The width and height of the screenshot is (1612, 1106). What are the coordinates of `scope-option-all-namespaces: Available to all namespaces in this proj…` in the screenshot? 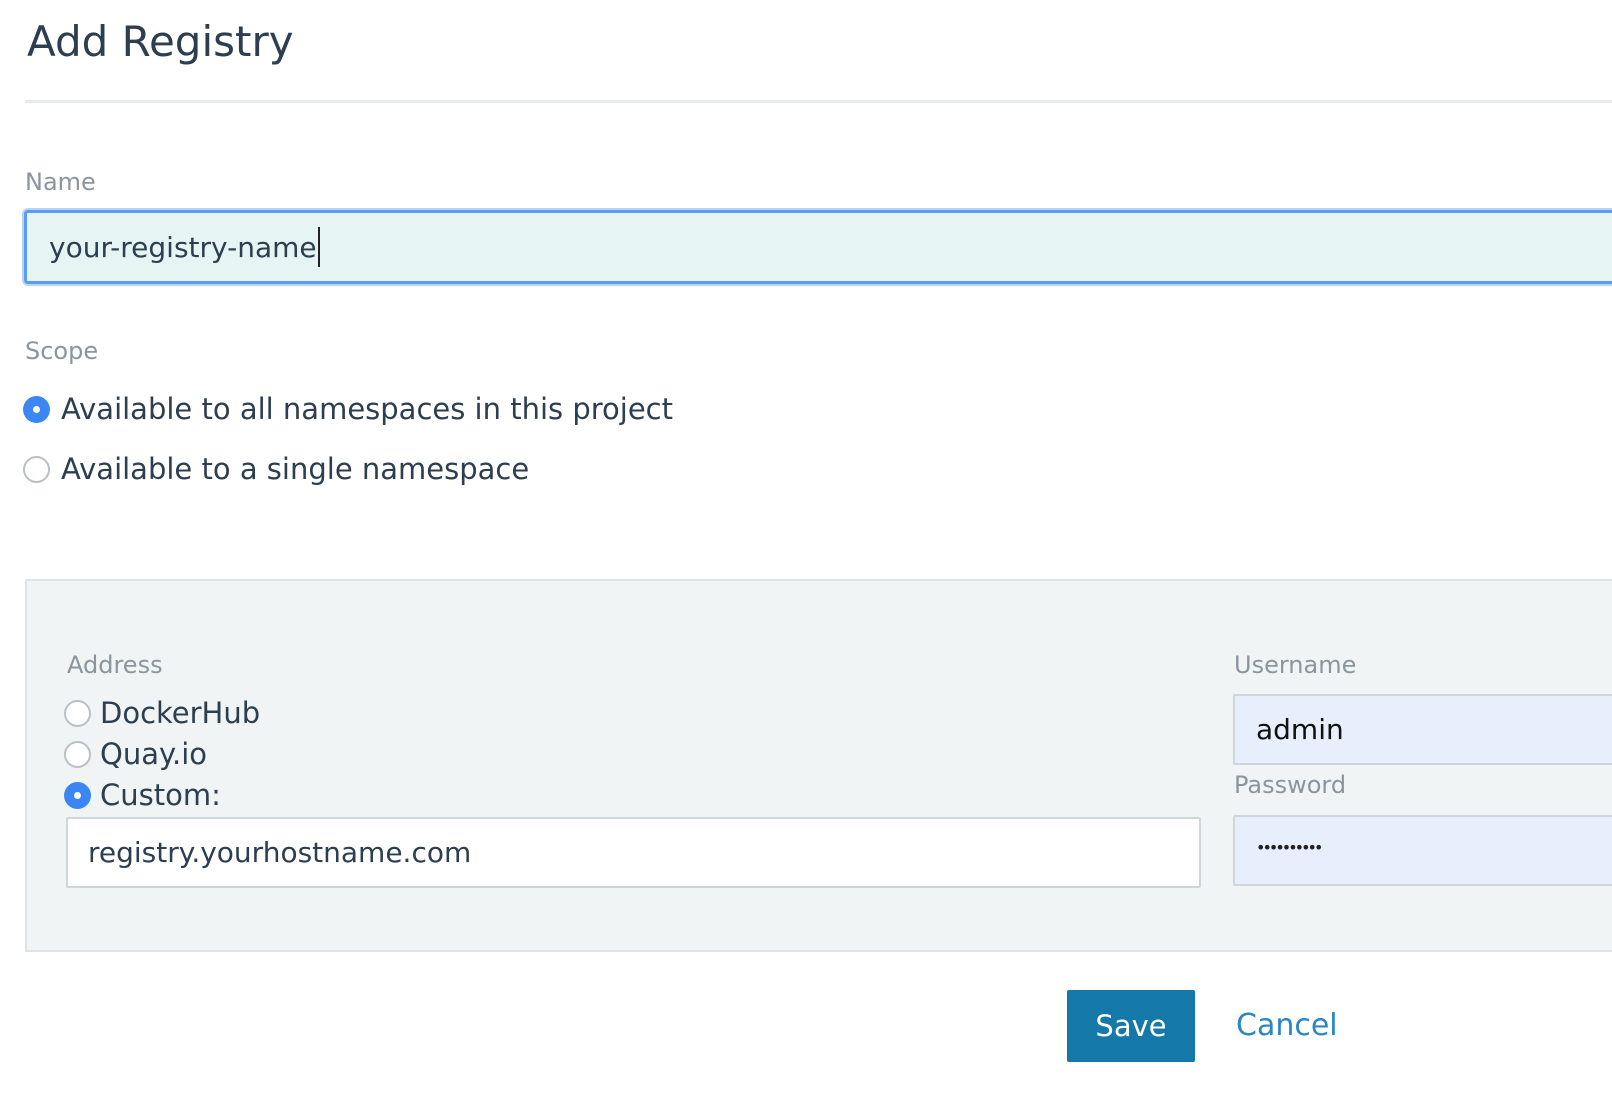 It's located at (348, 409).